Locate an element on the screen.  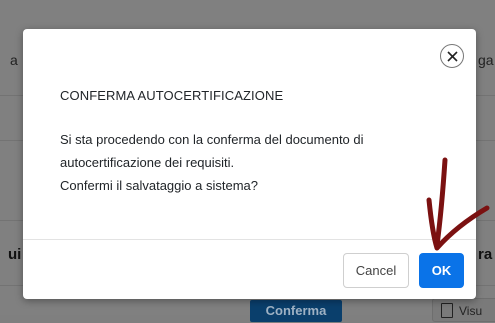
background-heading-left: ui is located at coordinates (15, 254).